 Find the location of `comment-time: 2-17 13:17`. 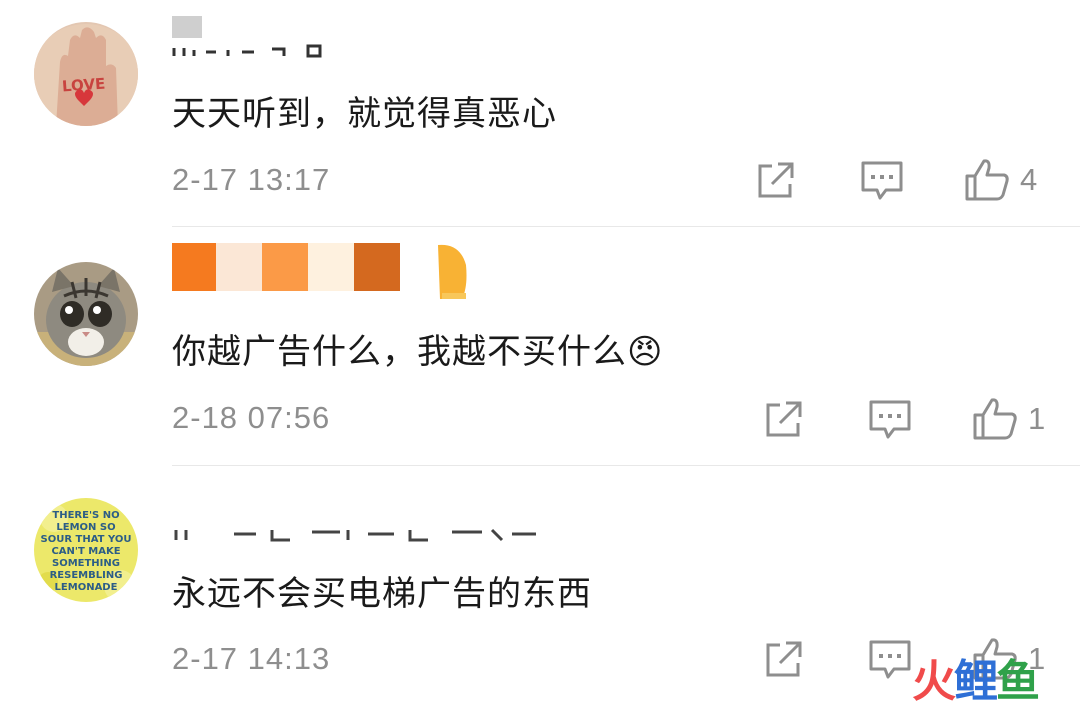

comment-time: 2-17 13:17 is located at coordinates (251, 179).